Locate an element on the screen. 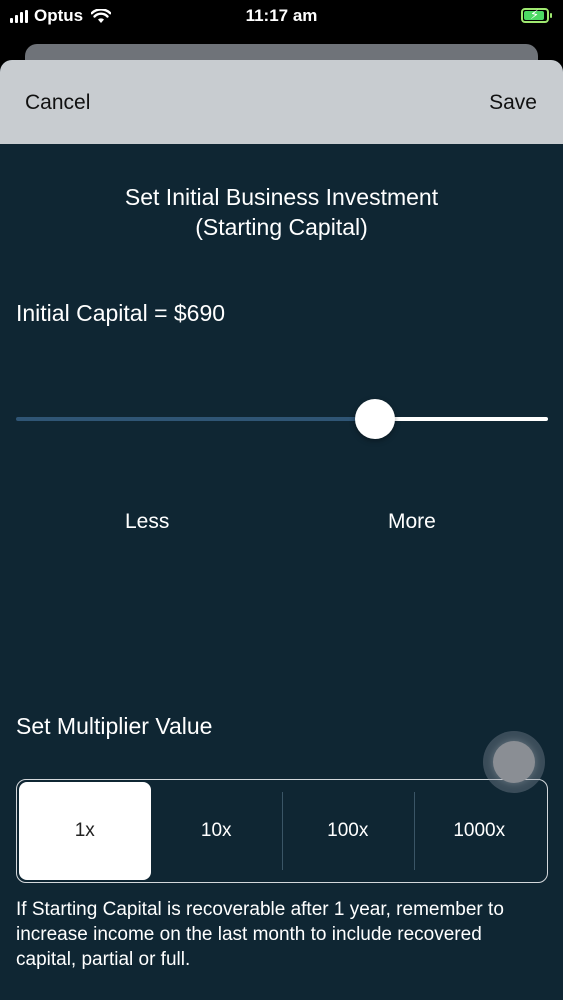 This screenshot has width=563, height=1000. segment-100x: 100x is located at coordinates (348, 831).